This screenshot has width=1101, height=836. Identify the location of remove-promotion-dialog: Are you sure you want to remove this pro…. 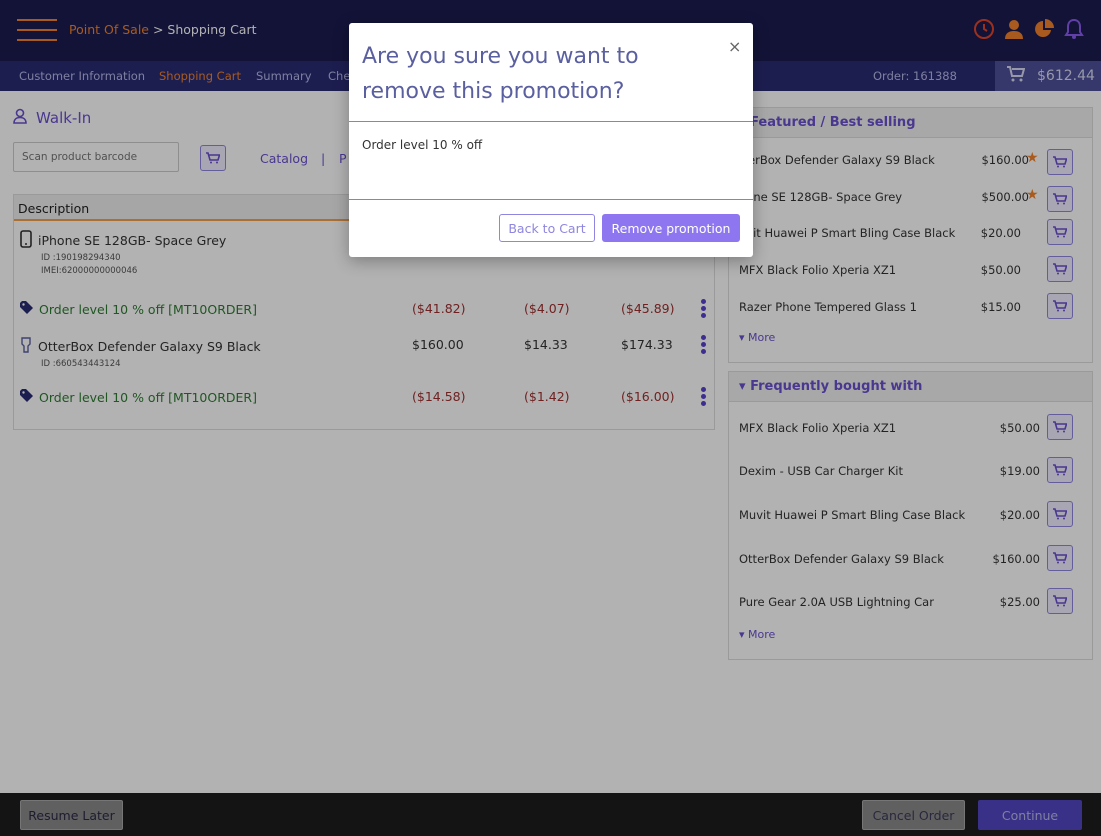
(551, 140).